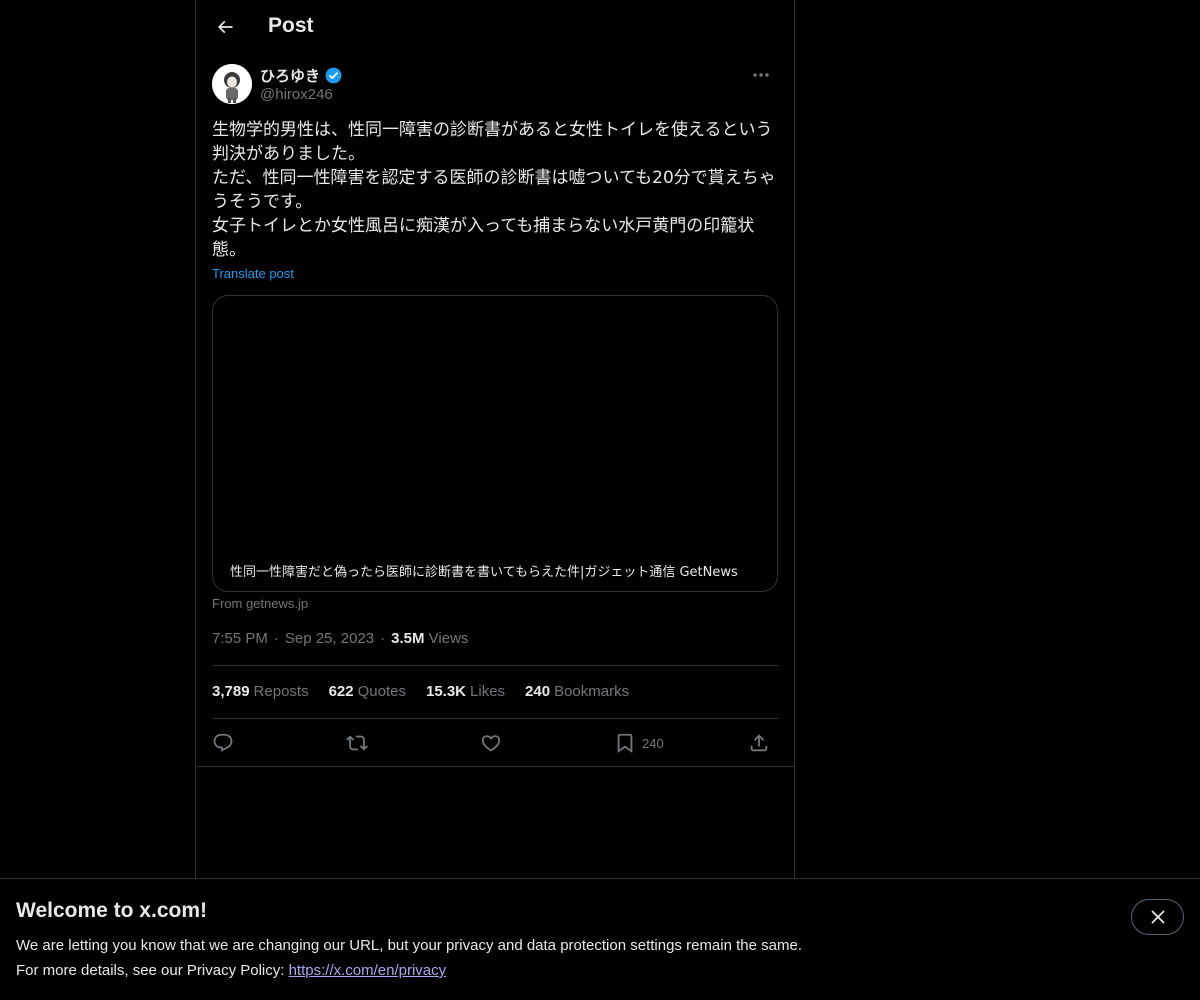  Describe the element at coordinates (111, 910) in the screenshot. I see `banner-title: Welcome to x.com!` at that location.